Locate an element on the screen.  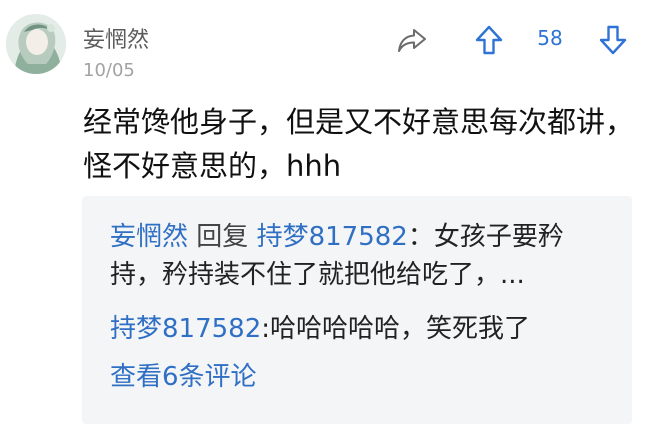
reply-author: 持梦817582 is located at coordinates (185, 329).